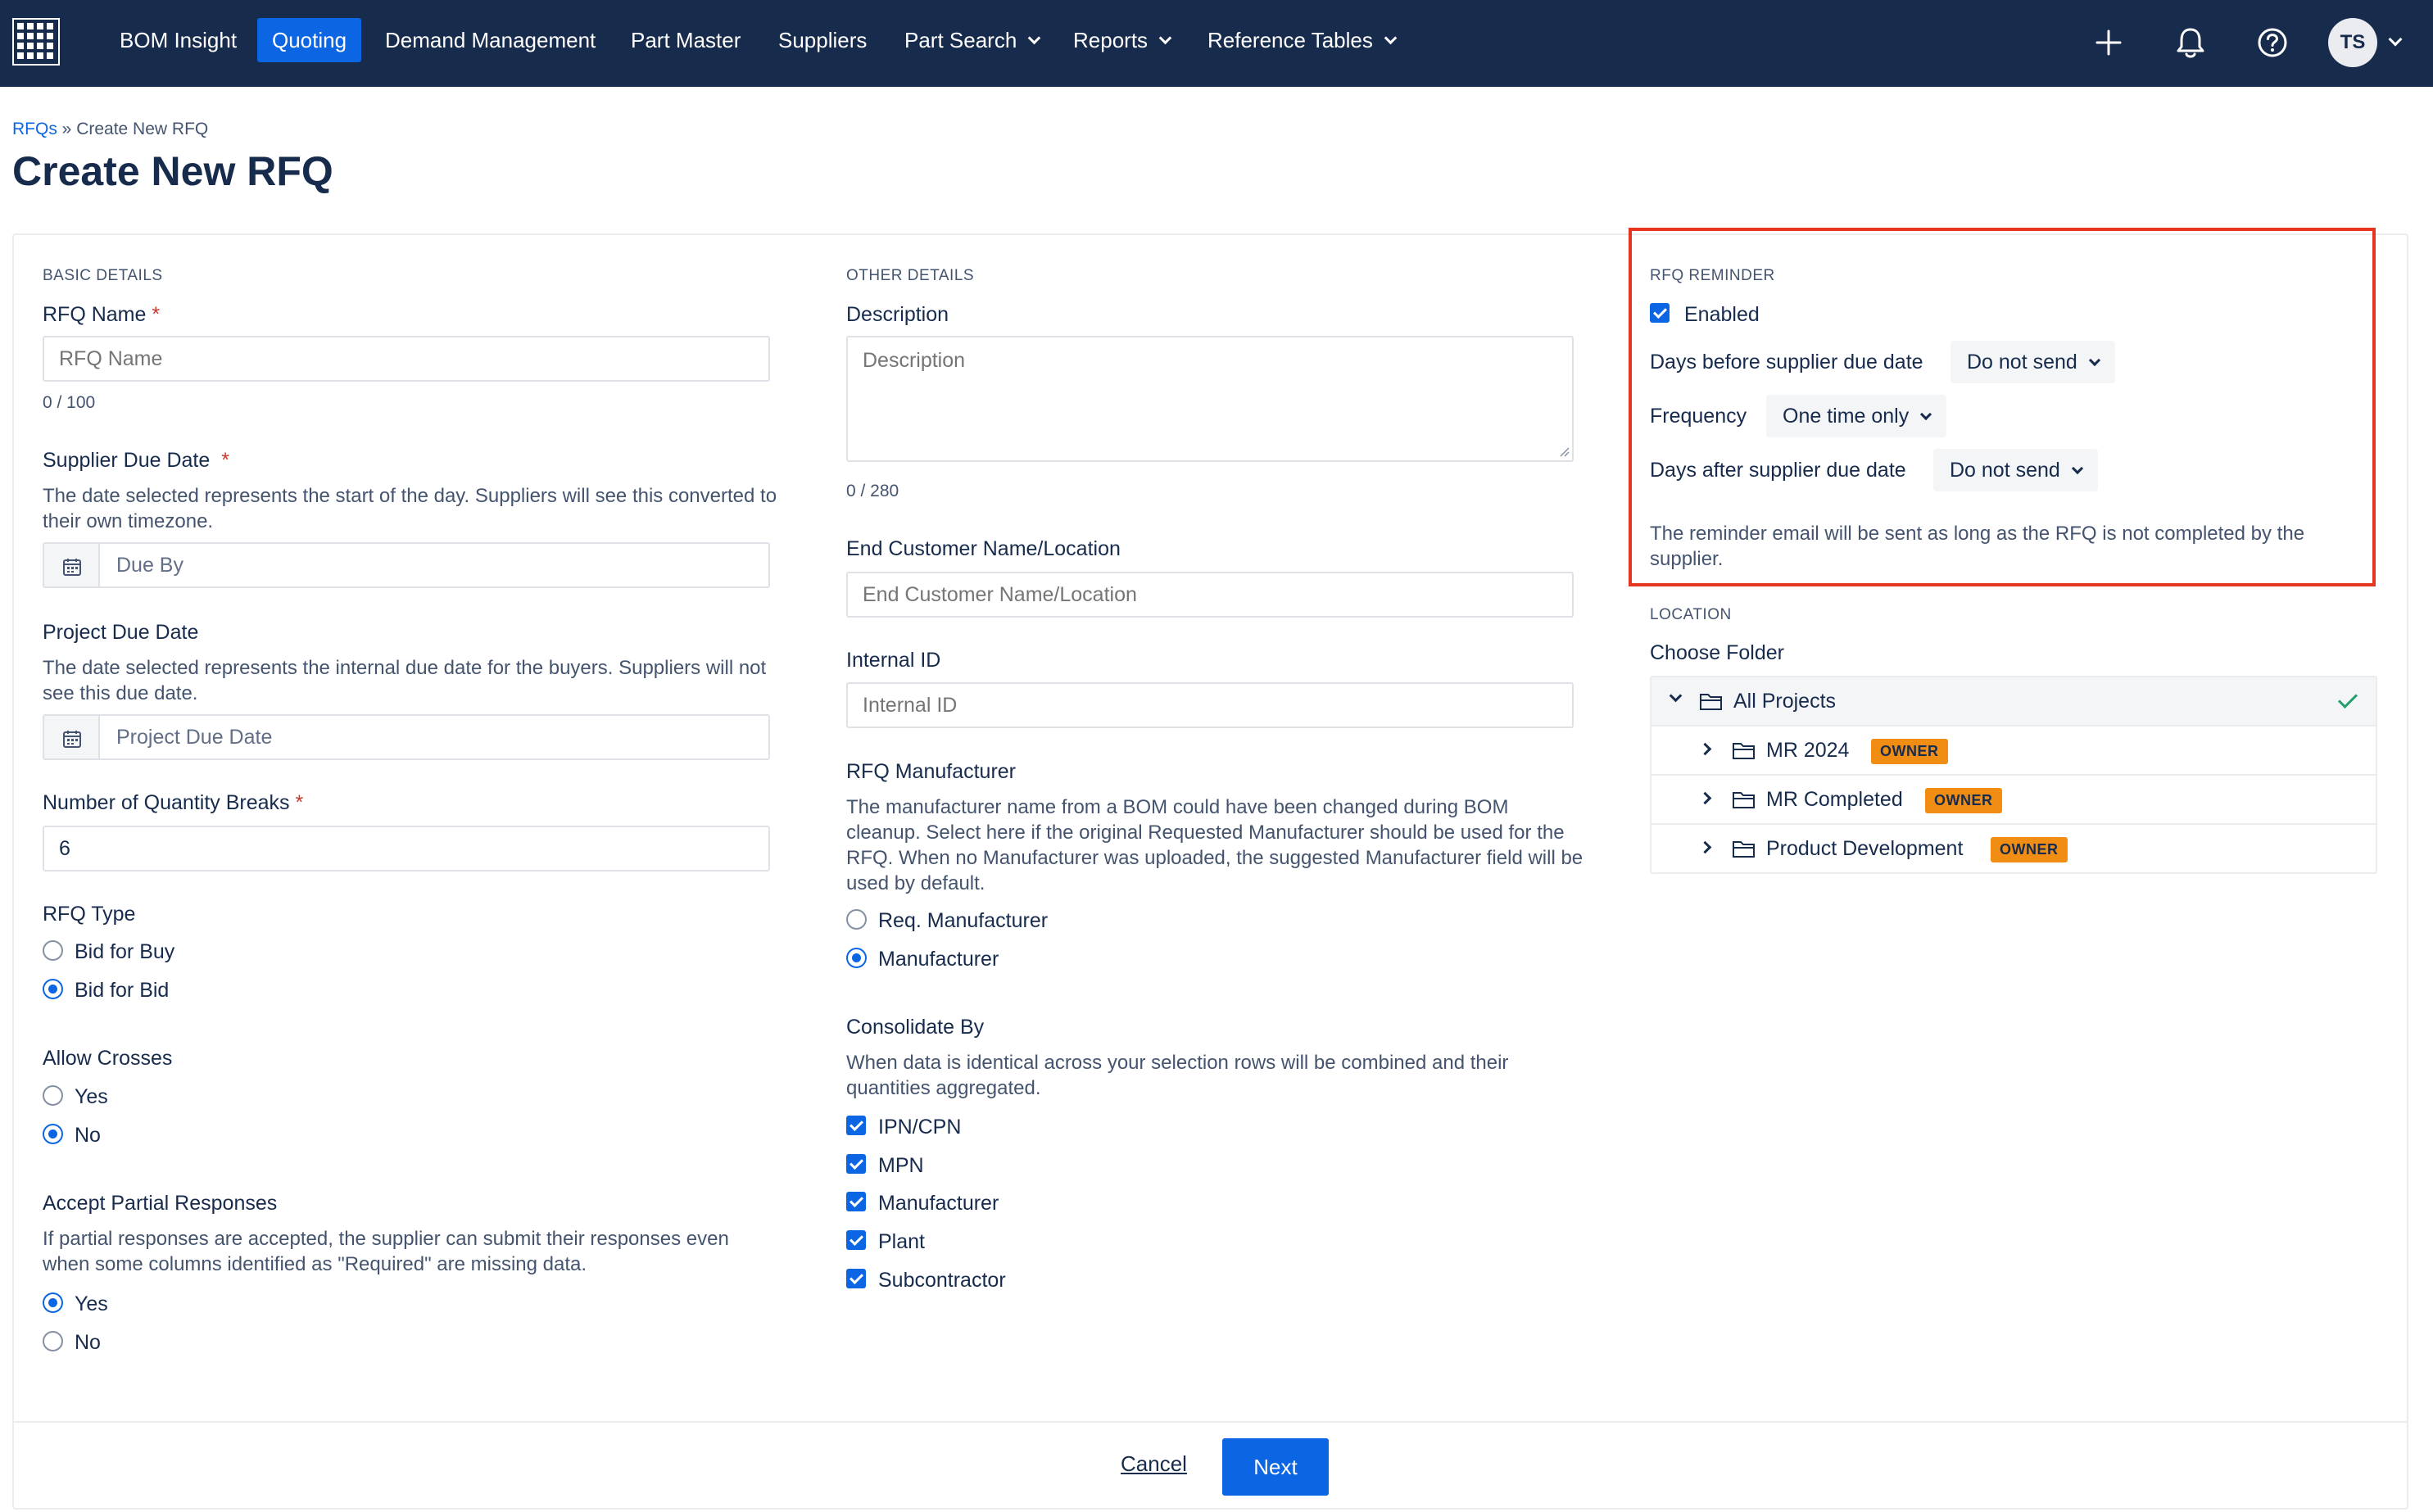  I want to click on nav-reports: Reports, so click(1121, 40).